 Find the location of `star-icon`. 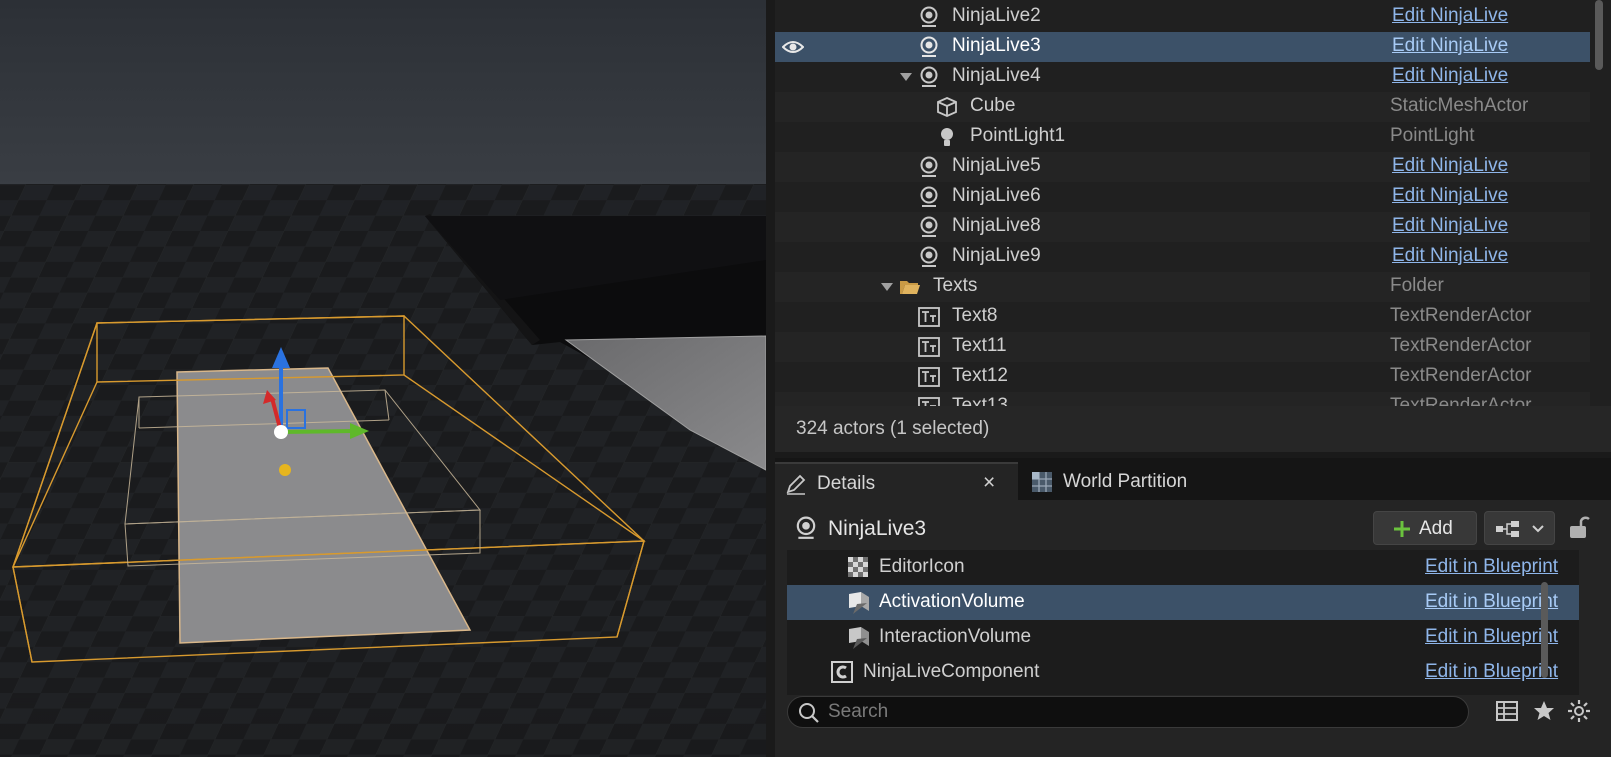

star-icon is located at coordinates (1544, 711).